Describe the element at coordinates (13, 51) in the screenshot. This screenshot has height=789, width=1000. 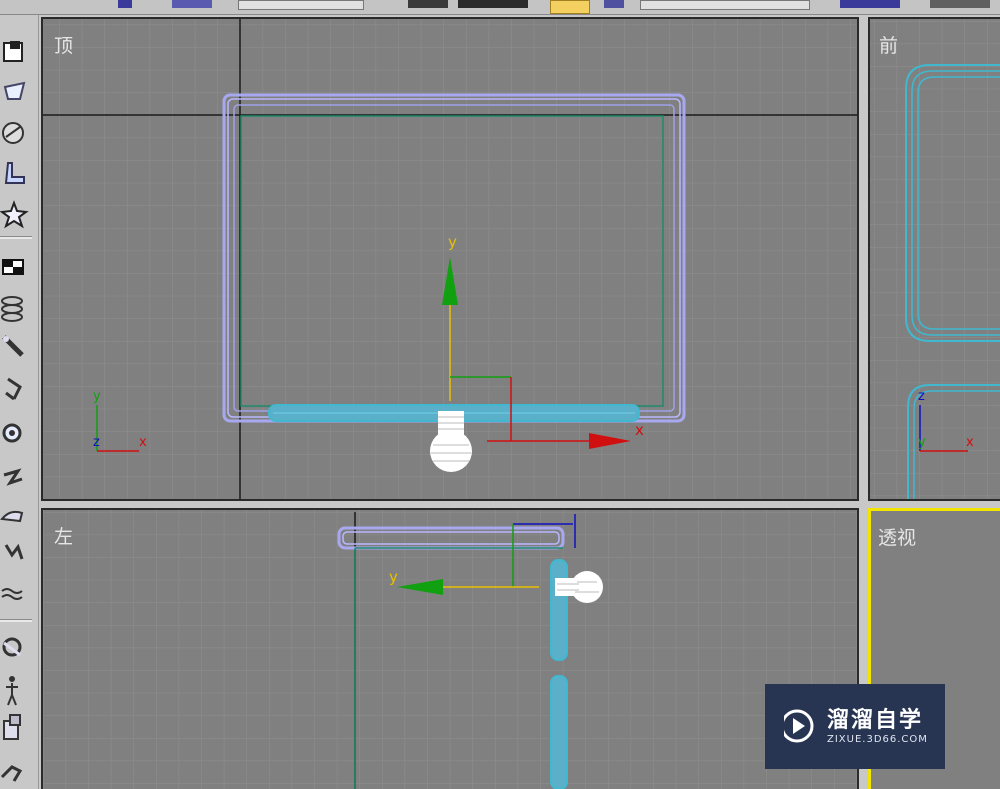
I see `box-icon` at that location.